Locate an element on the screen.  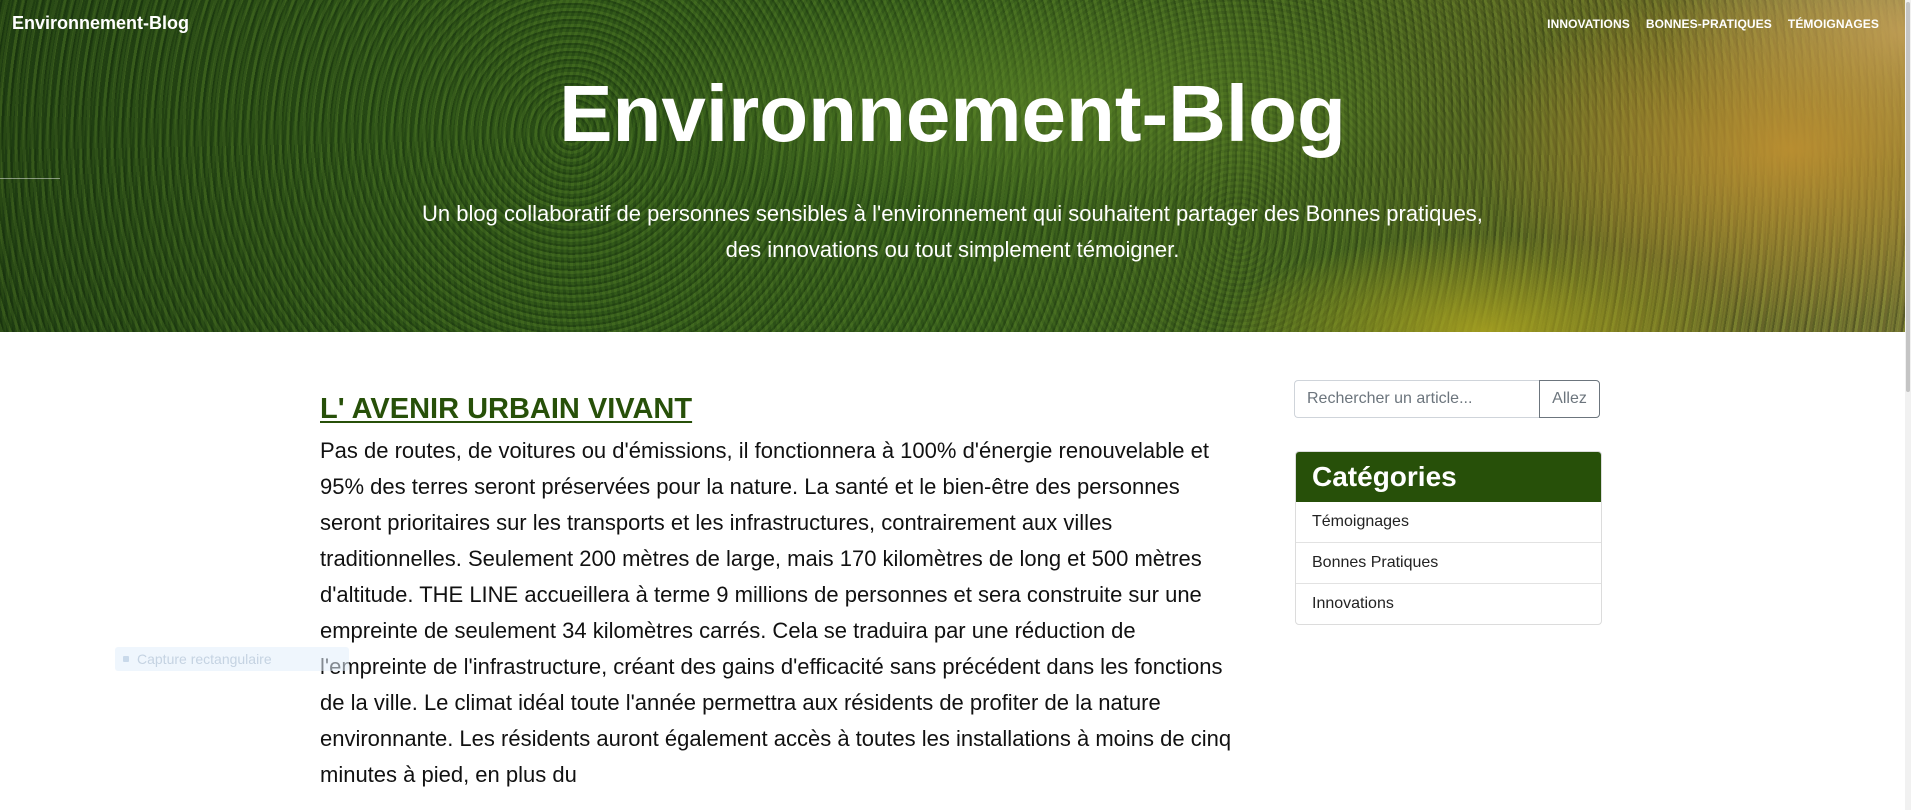
search-button: Allez is located at coordinates (1569, 399).